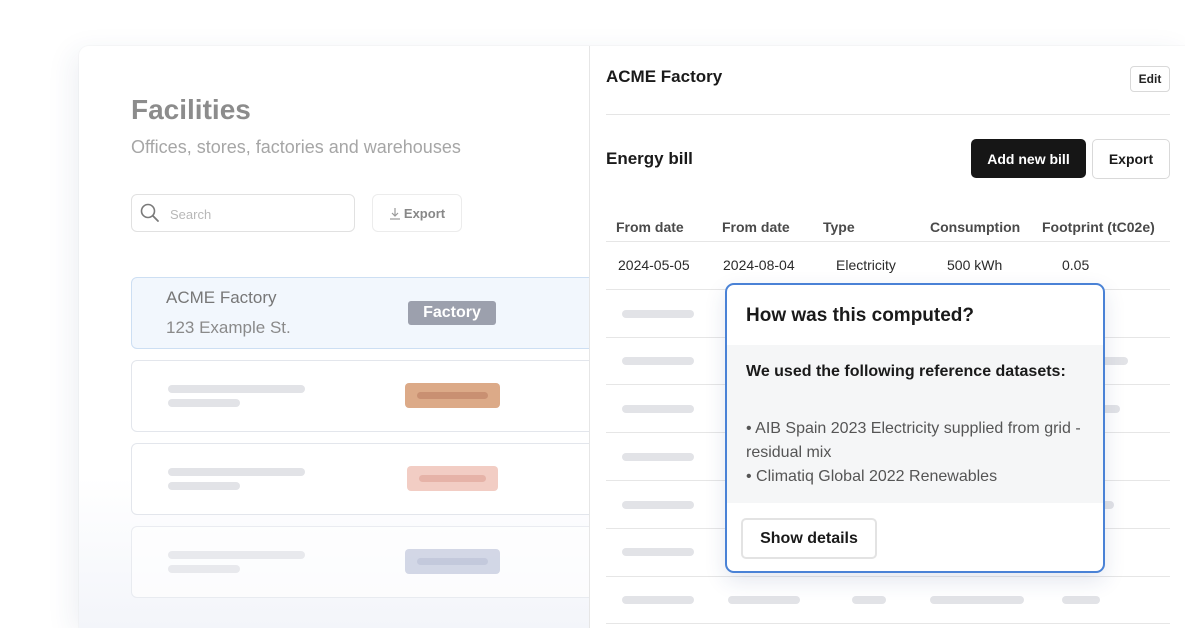 The height and width of the screenshot is (628, 1185). What do you see at coordinates (888, 114) in the screenshot?
I see `divider` at bounding box center [888, 114].